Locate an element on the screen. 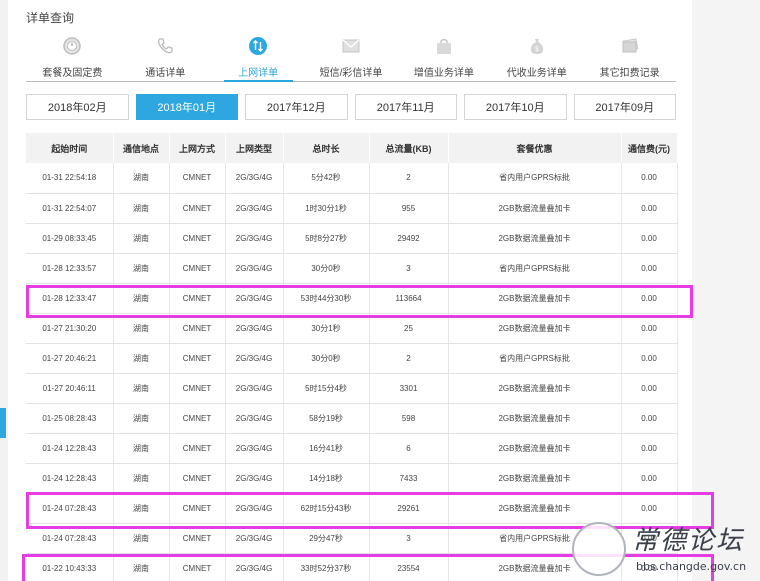  table-cell: 1时30分1秒 is located at coordinates (326, 208).